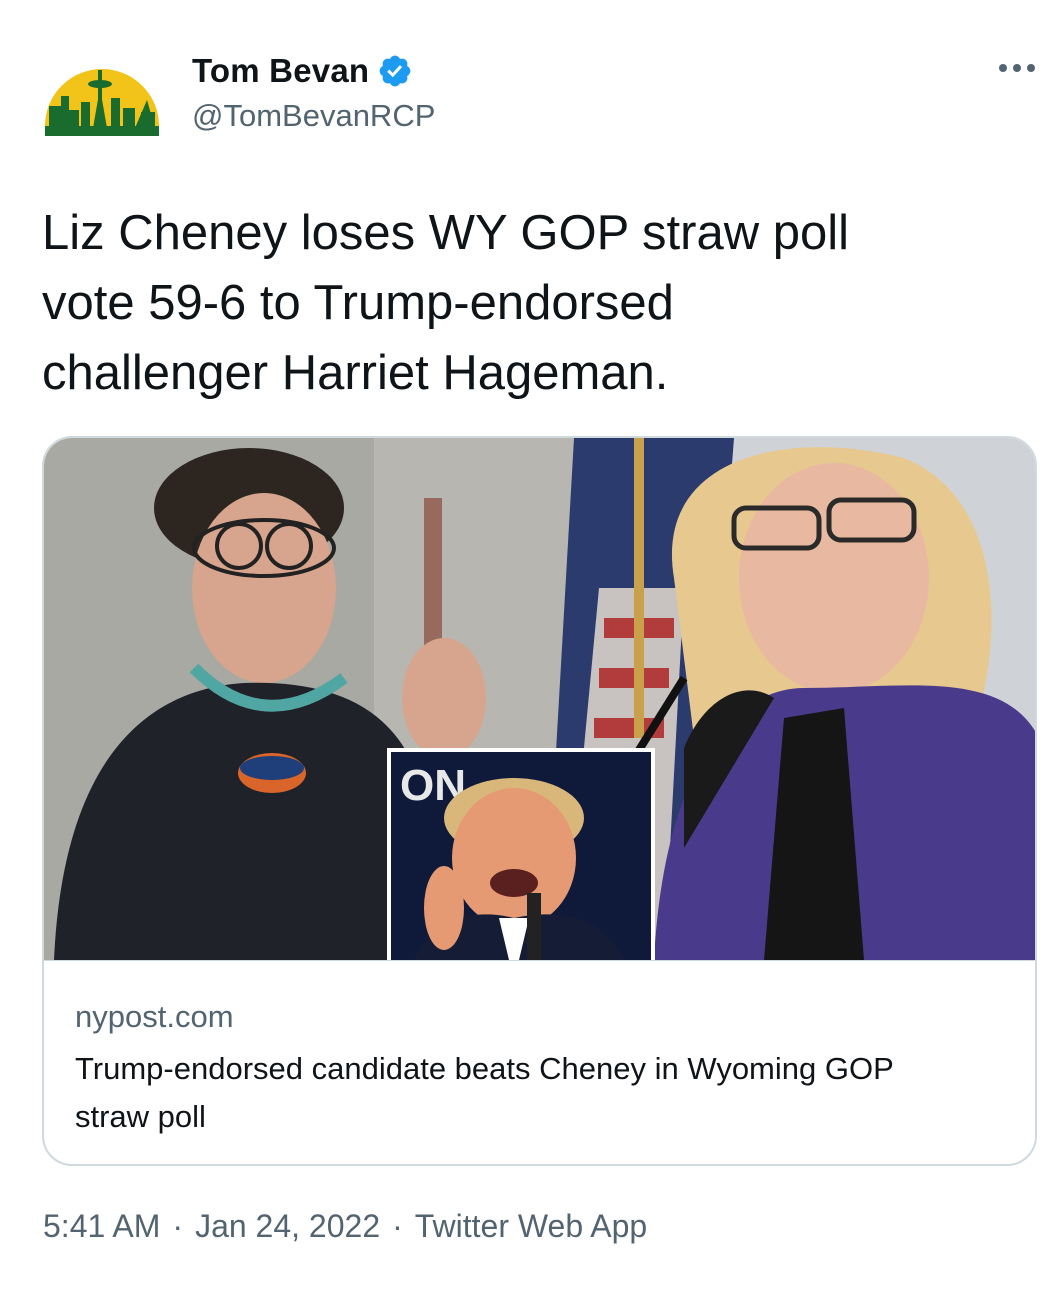 Image resolution: width=1047 pixels, height=1294 pixels. Describe the element at coordinates (313, 116) in the screenshot. I see `author-handle: @TomBevanRCP` at that location.